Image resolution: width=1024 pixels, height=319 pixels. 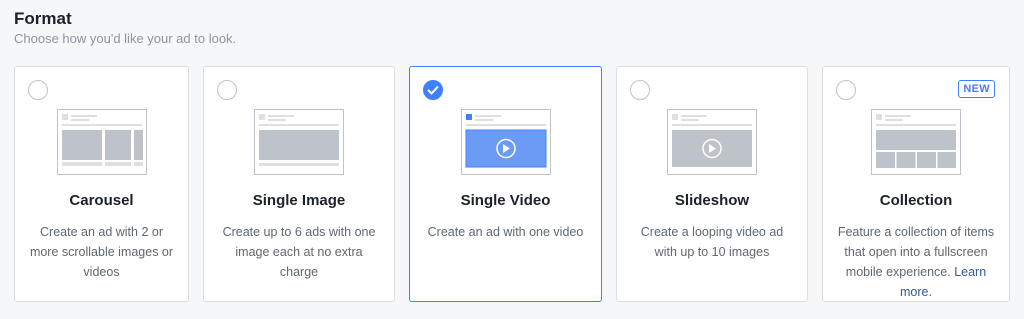 I want to click on radio-slideshow, so click(x=640, y=90).